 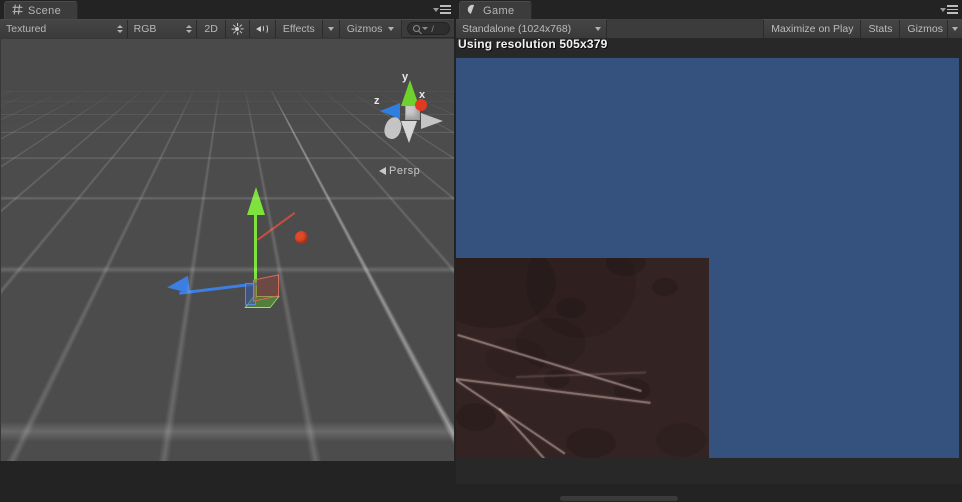 What do you see at coordinates (409, 132) in the screenshot?
I see `orientation-axis-negz-cone` at bounding box center [409, 132].